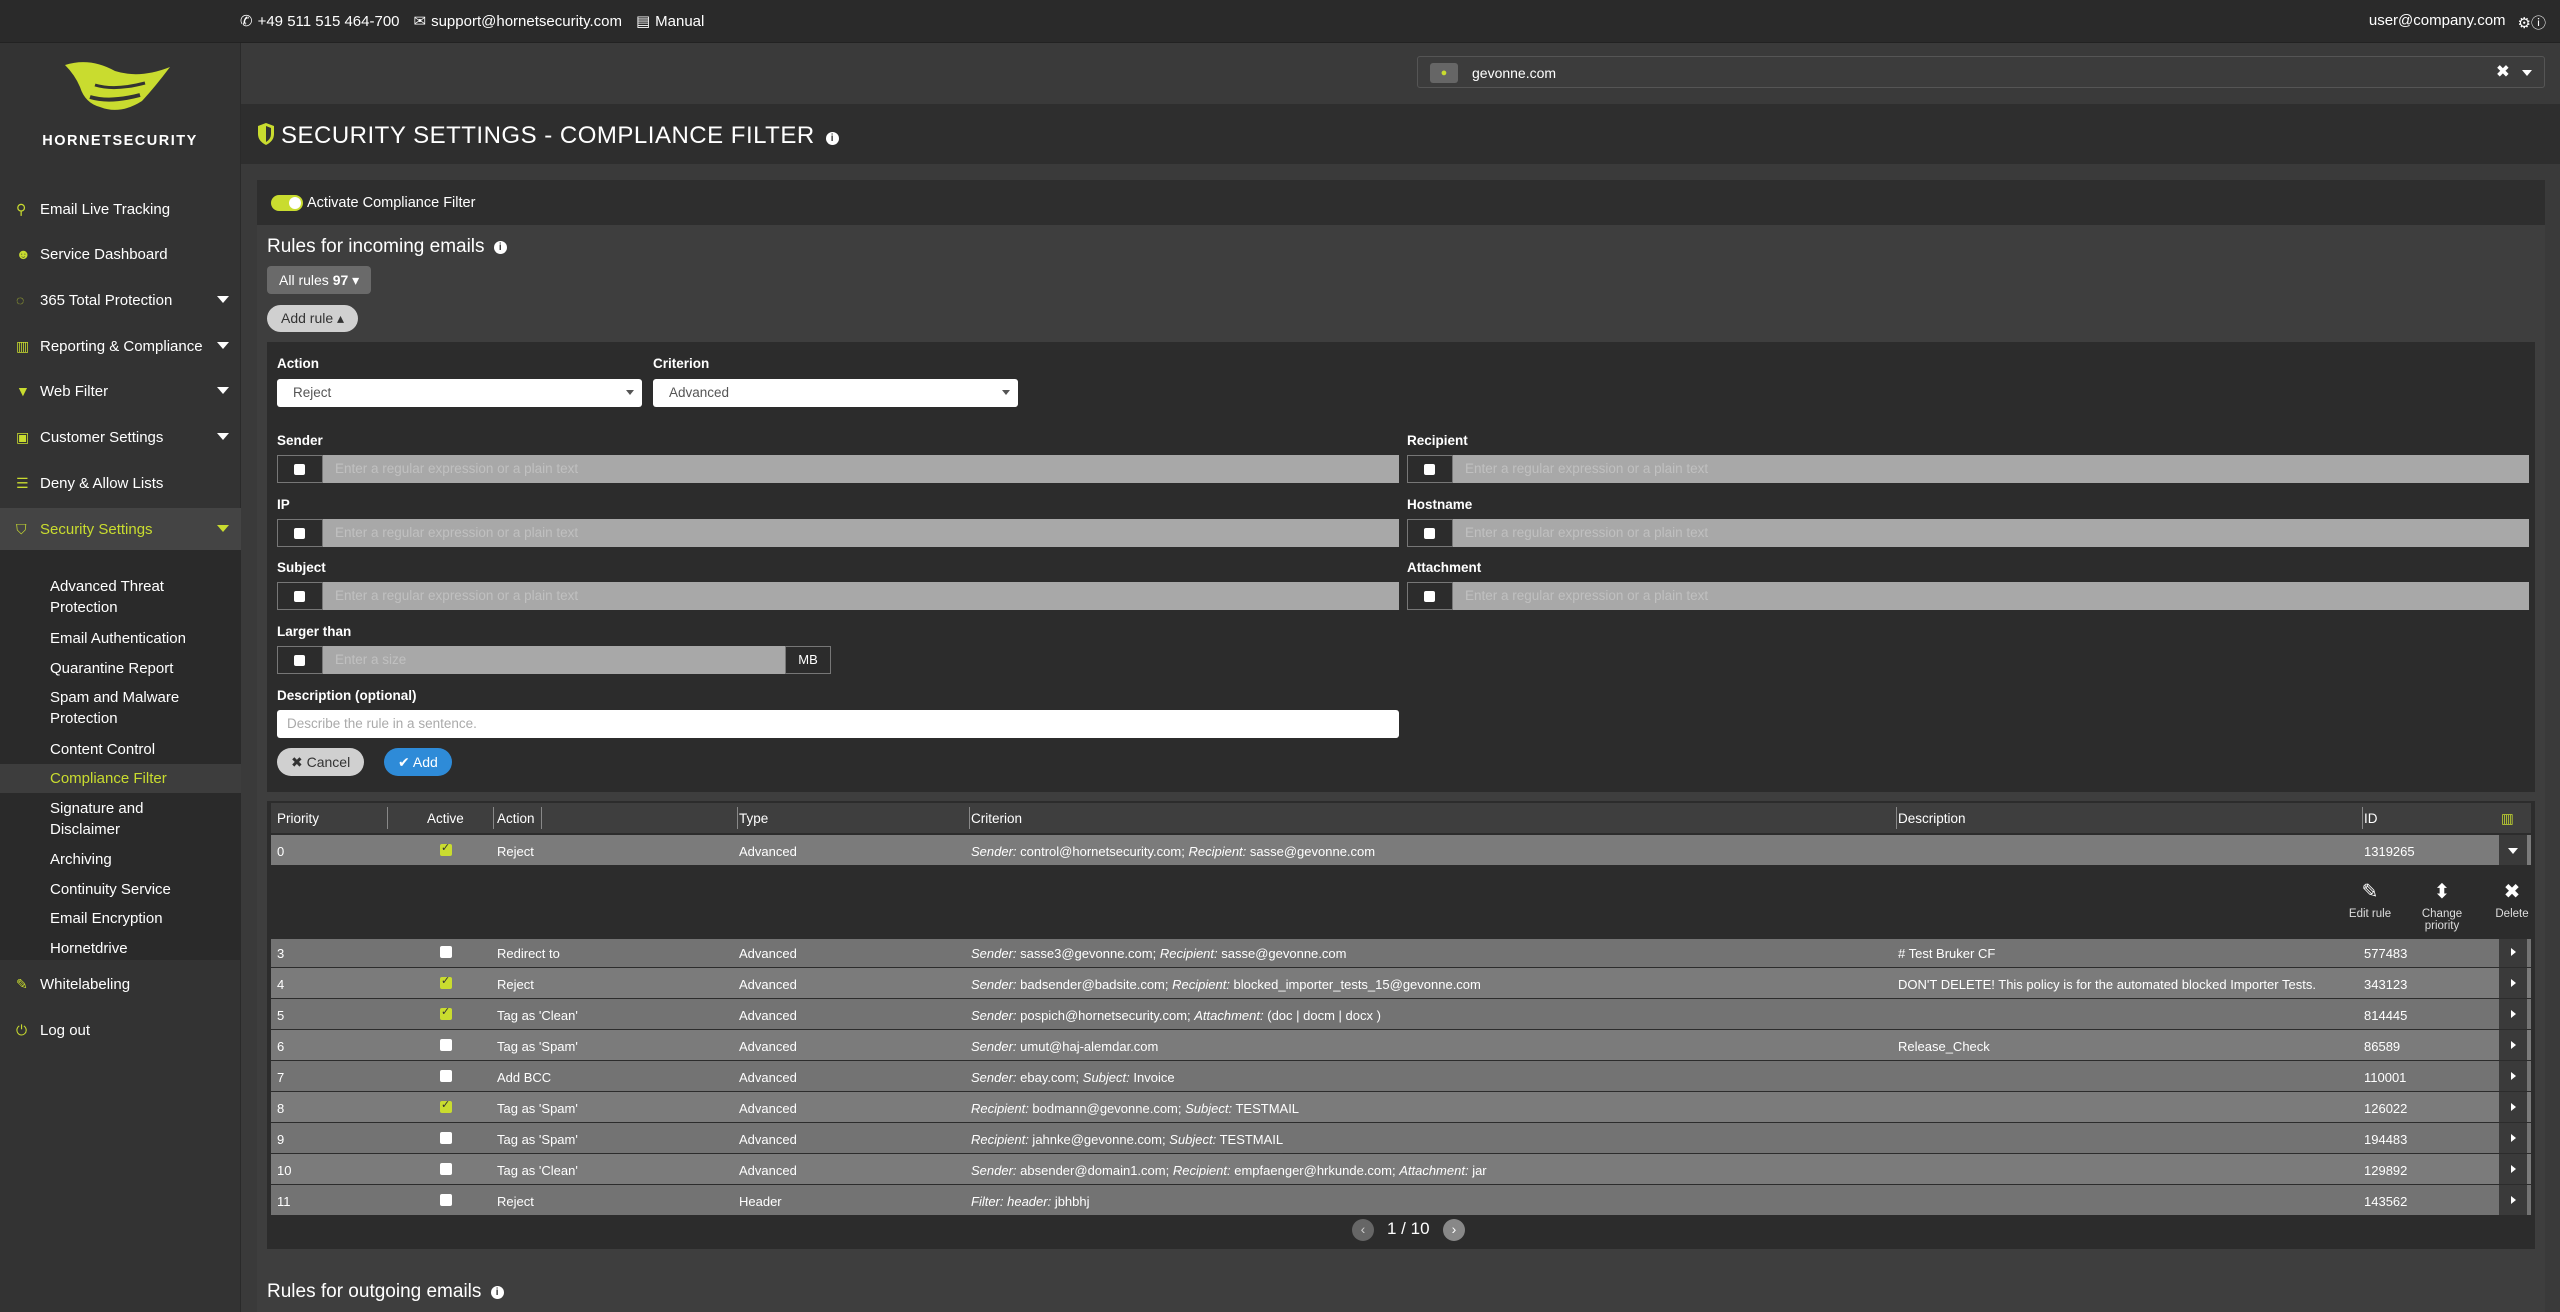 The height and width of the screenshot is (1312, 2560). Describe the element at coordinates (125, 708) in the screenshot. I see `sub-item-spam-malware-protection: Spam and Malware Protection` at that location.